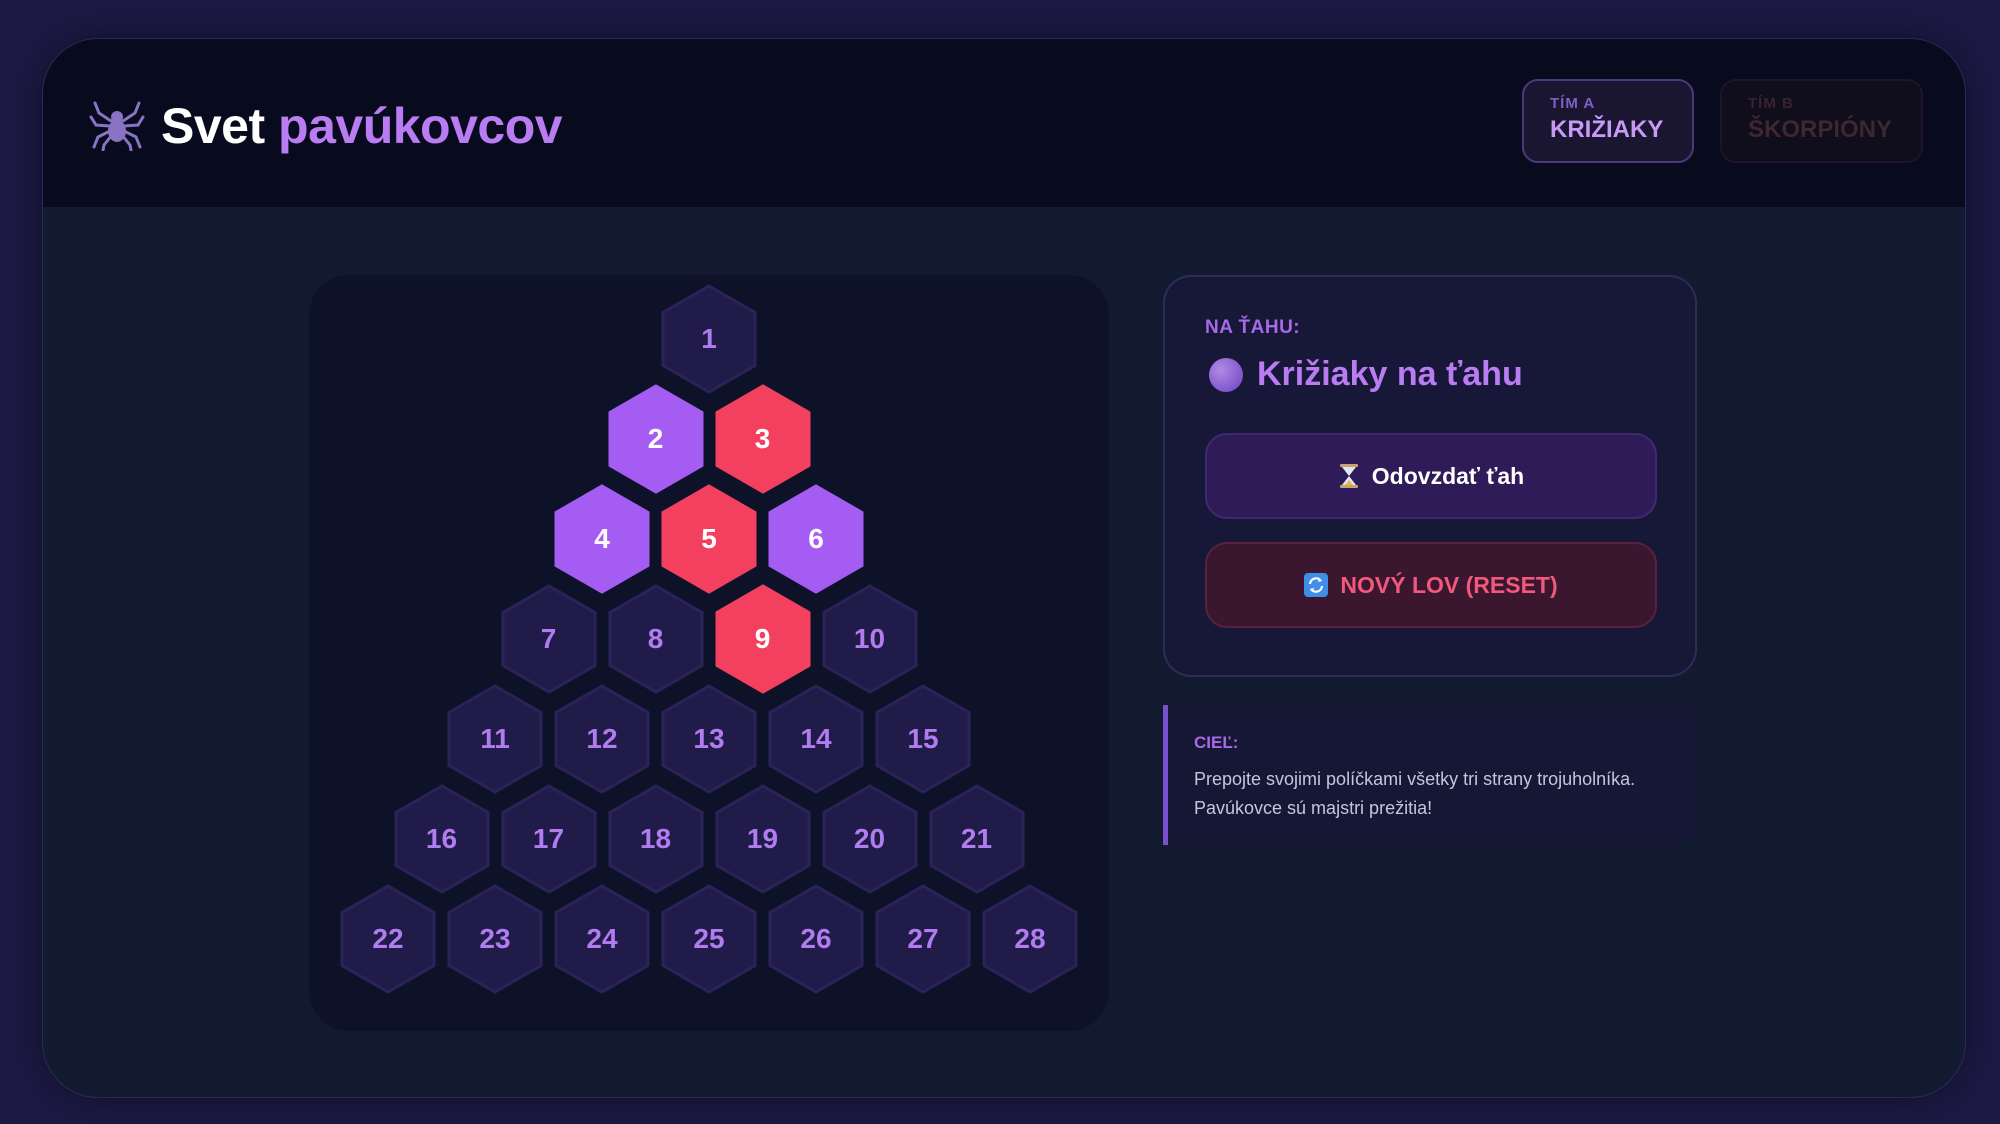 This screenshot has height=1124, width=2000. I want to click on cell-number: 24, so click(602, 938).